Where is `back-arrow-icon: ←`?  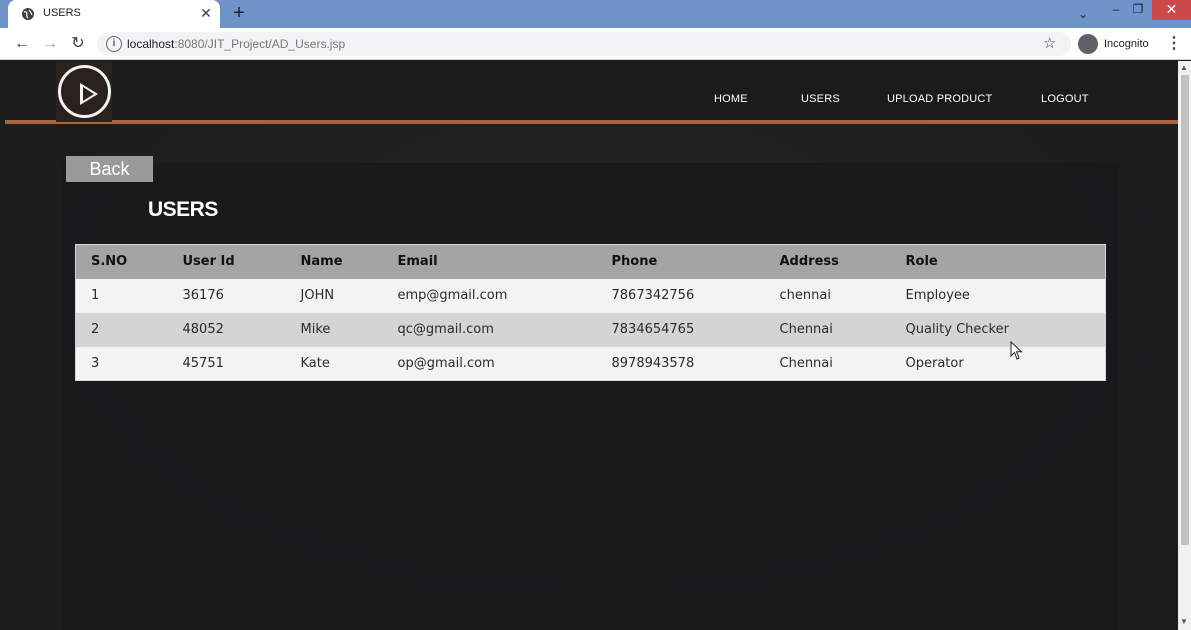 back-arrow-icon: ← is located at coordinates (22, 44).